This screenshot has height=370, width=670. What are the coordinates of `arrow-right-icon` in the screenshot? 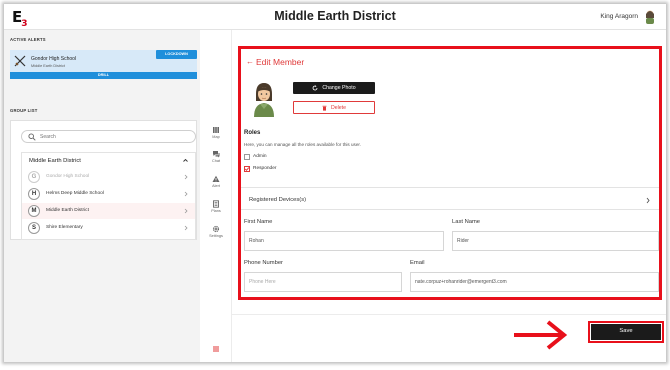 It's located at (541, 335).